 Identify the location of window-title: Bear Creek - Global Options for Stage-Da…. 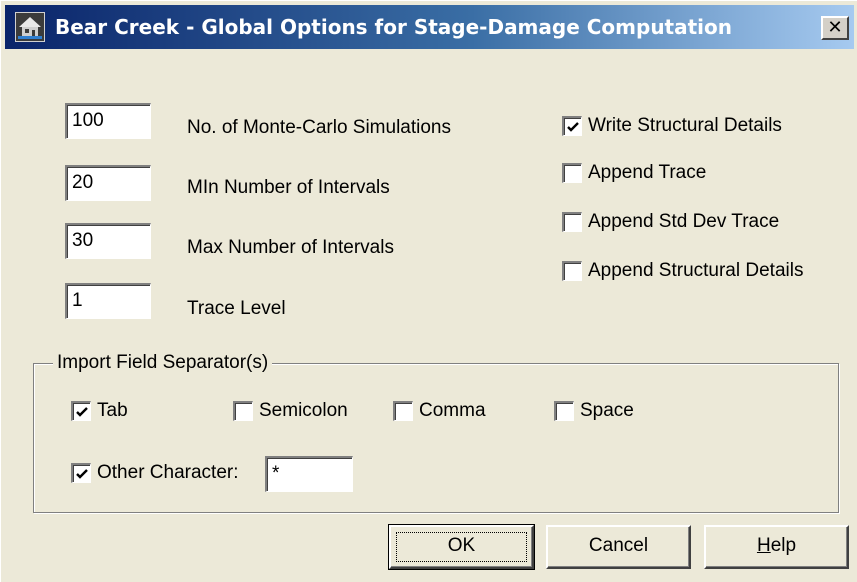
(394, 27).